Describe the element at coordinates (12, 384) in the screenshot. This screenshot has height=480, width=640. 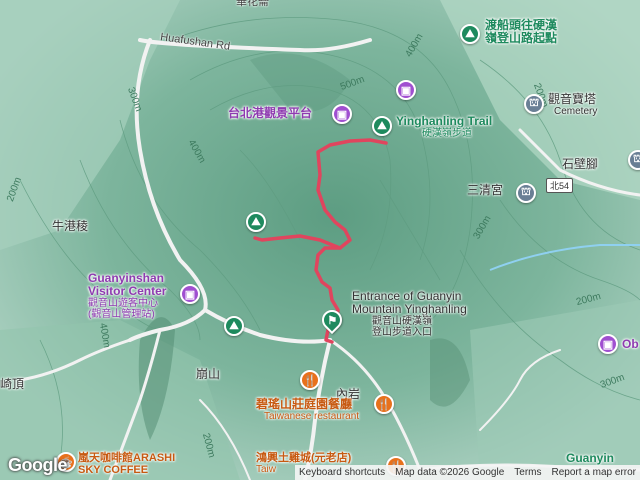
I see `qiding-label: 崎頂` at that location.